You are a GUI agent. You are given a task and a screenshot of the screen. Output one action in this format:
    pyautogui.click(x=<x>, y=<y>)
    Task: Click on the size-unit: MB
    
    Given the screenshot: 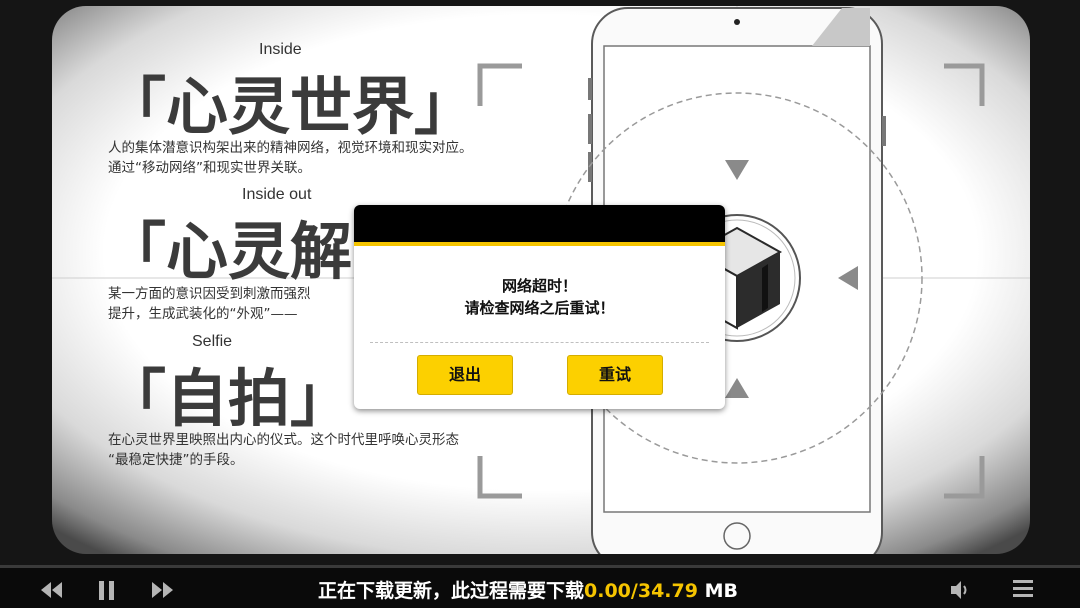 What is the action you would take?
    pyautogui.click(x=717, y=591)
    